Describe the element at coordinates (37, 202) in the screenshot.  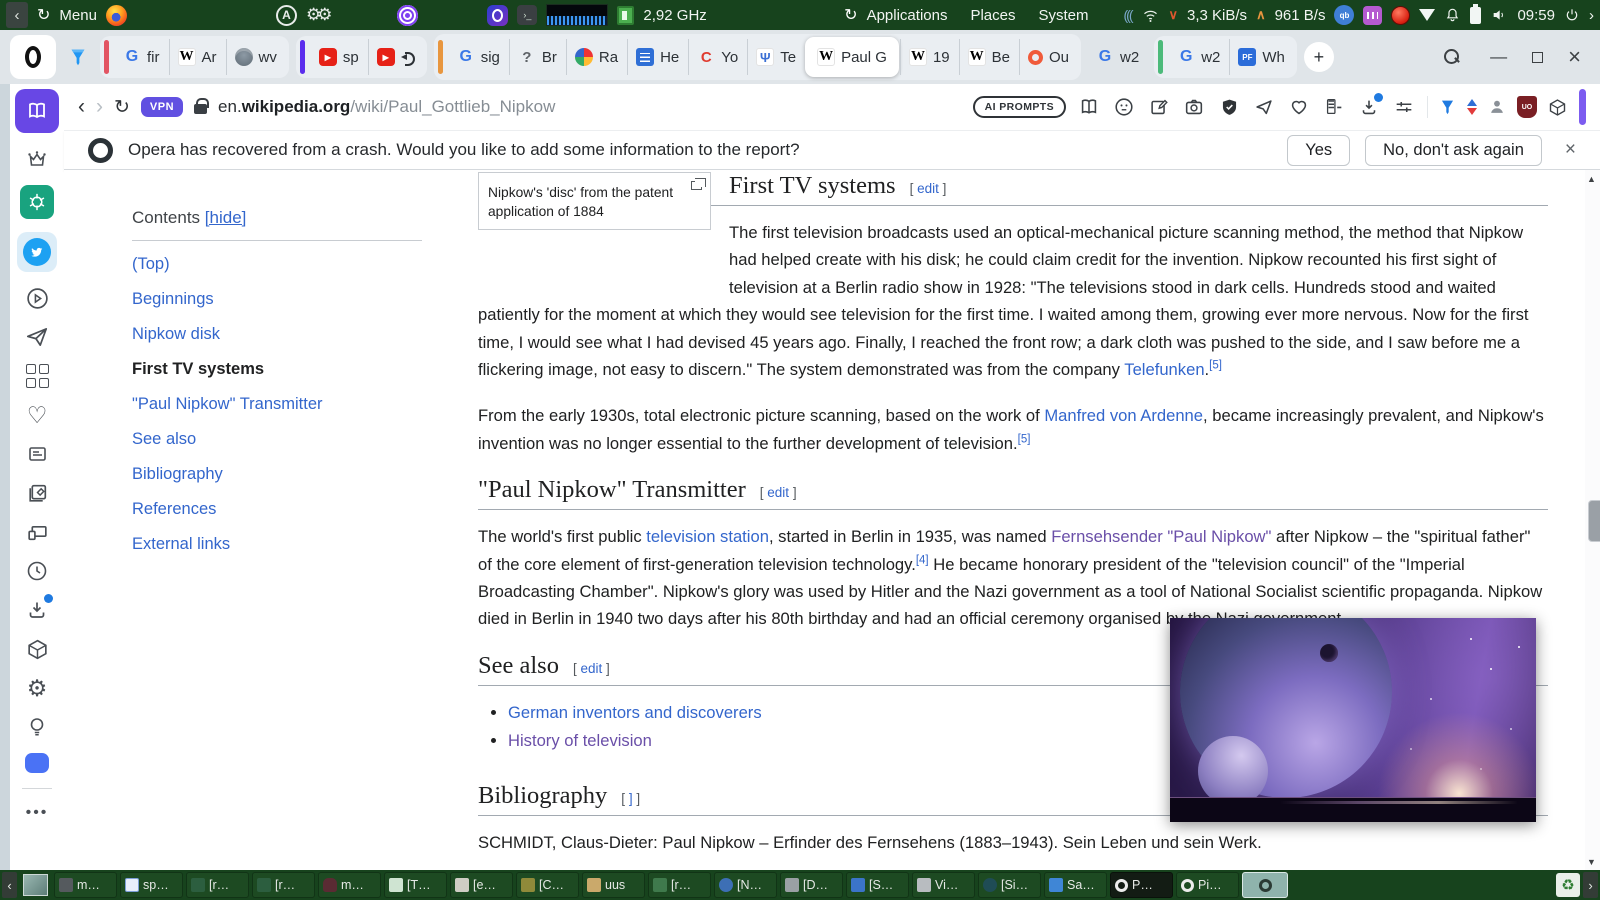
I see `chatgpt-icon` at that location.